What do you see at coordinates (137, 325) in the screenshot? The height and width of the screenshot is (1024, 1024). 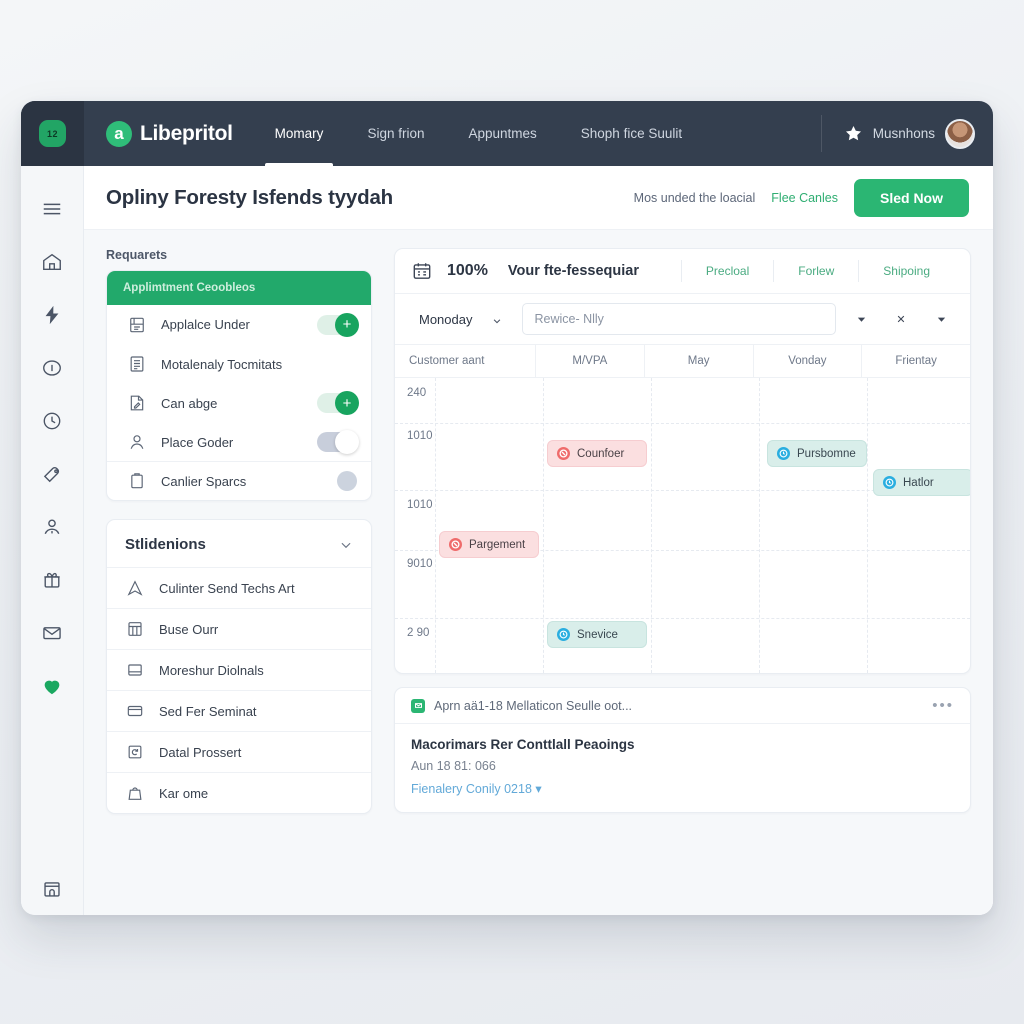 I see `document-icon` at bounding box center [137, 325].